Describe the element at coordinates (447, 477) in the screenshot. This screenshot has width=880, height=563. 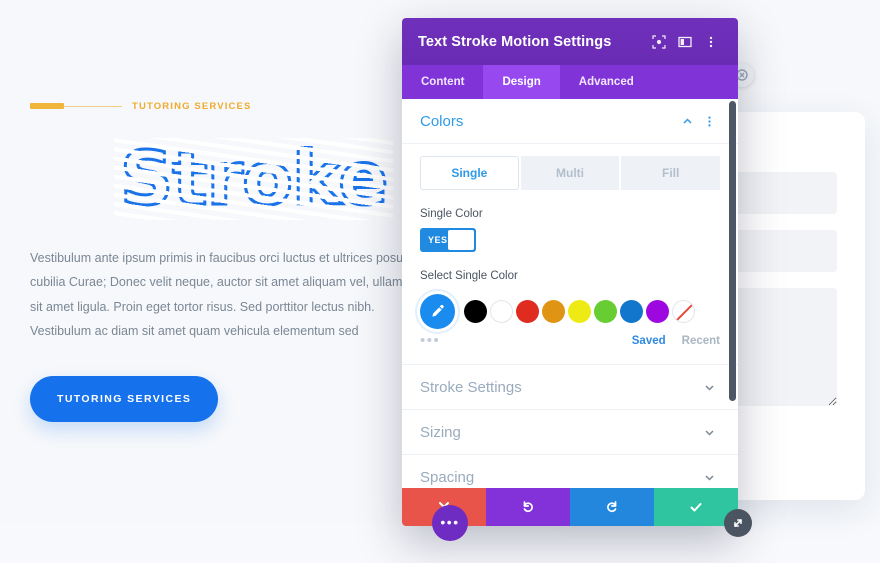
I see `section-title-spacing: Spacing` at that location.